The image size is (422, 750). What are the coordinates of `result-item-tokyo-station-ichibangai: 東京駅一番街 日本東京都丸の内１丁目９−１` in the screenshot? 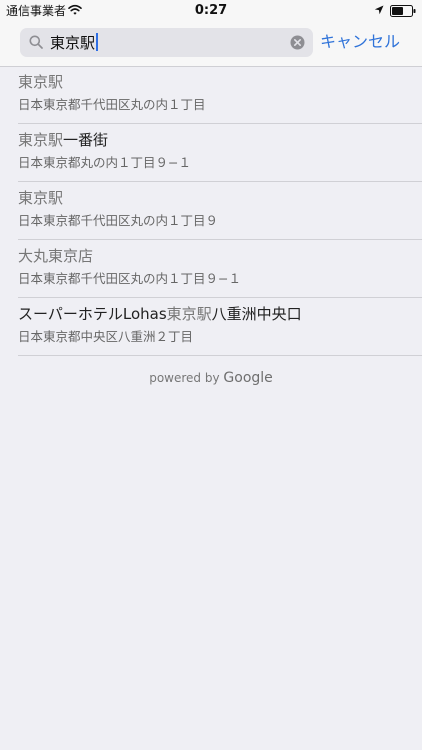 It's located at (220, 153).